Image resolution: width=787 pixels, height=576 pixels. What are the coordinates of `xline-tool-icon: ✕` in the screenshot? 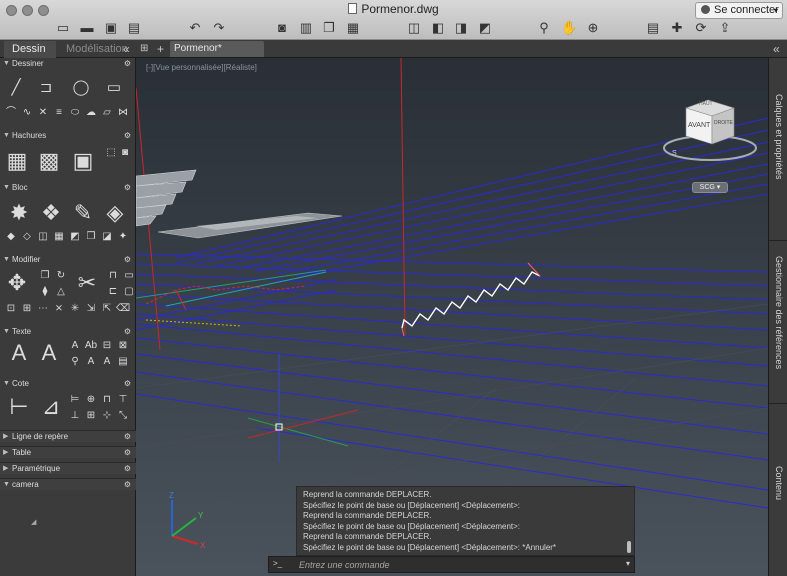 It's located at (43, 113).